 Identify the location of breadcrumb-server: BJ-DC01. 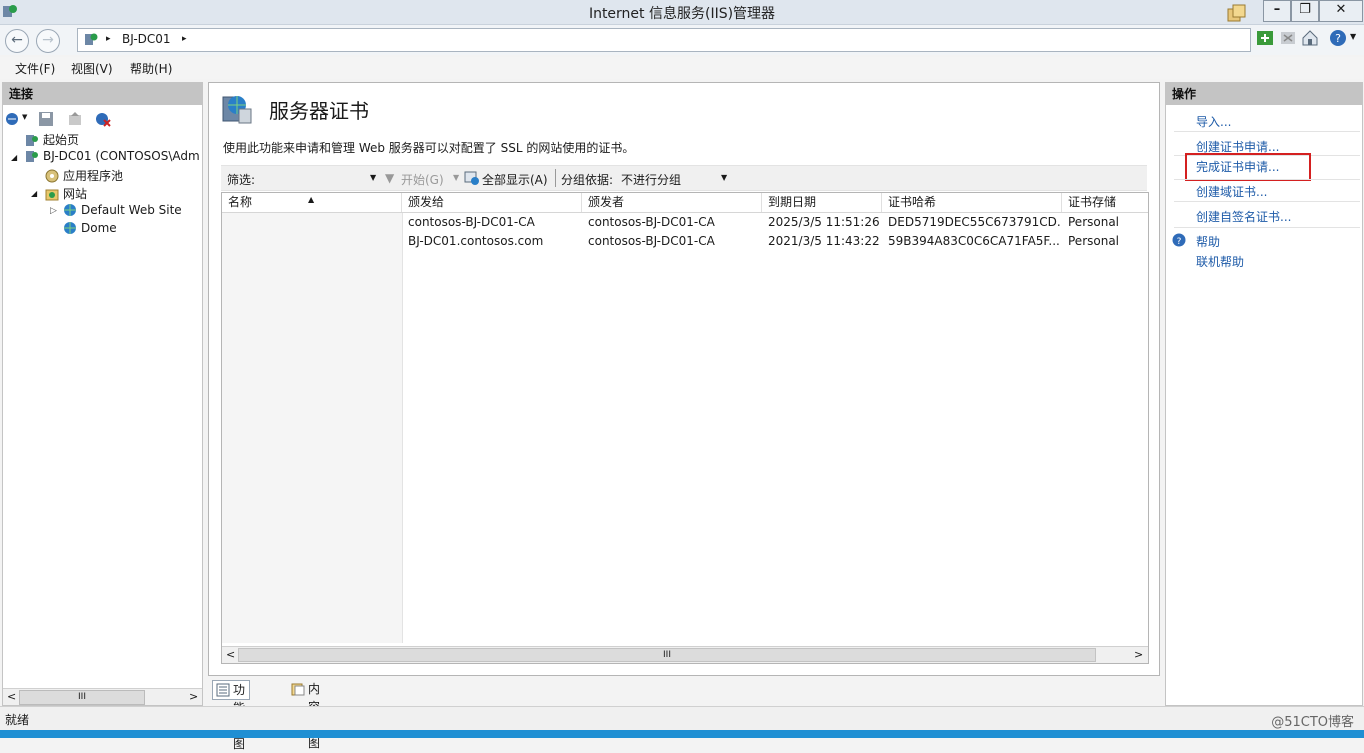
(146, 39).